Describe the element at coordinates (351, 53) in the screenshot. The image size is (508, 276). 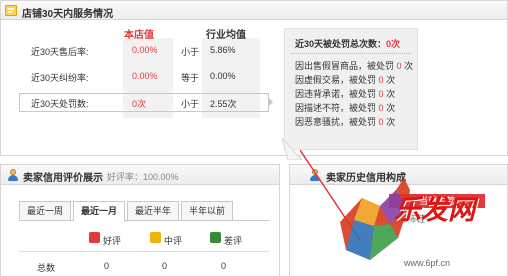
I see `penalty-divider` at that location.